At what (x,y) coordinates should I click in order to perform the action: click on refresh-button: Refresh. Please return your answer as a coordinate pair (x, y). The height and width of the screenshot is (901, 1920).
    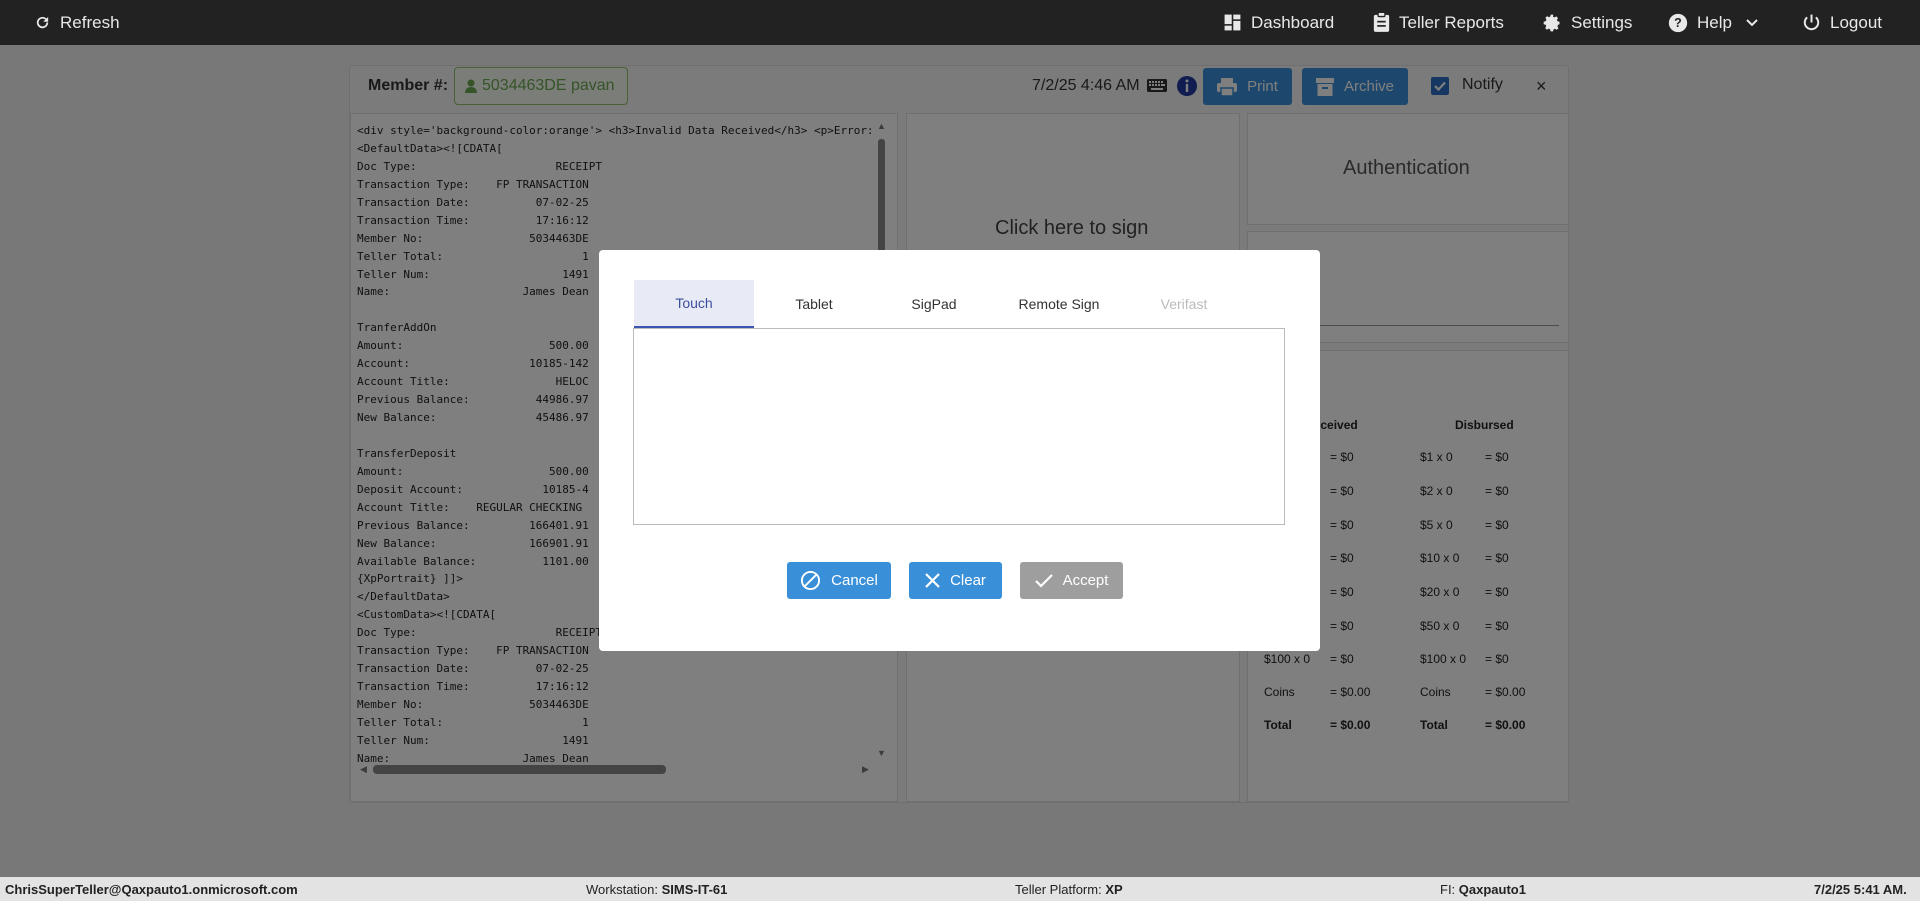
    Looking at the image, I should click on (77, 22).